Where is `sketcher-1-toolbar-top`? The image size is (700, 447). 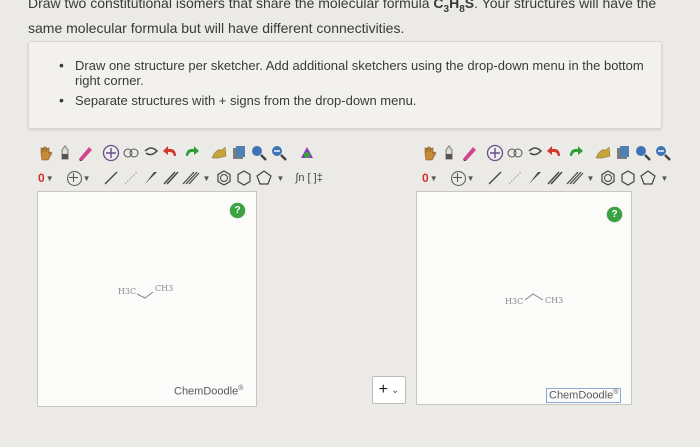 sketcher-1-toolbar-top is located at coordinates (177, 153).